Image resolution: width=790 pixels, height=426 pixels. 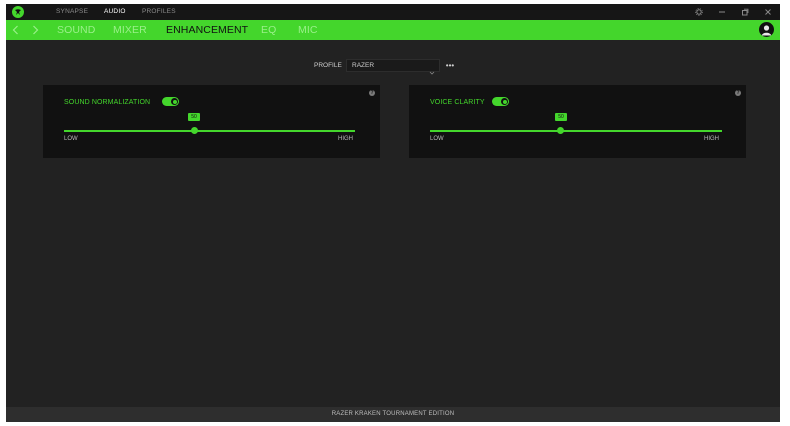 I want to click on tab-enhancement: ENHANCEMENT, so click(x=207, y=30).